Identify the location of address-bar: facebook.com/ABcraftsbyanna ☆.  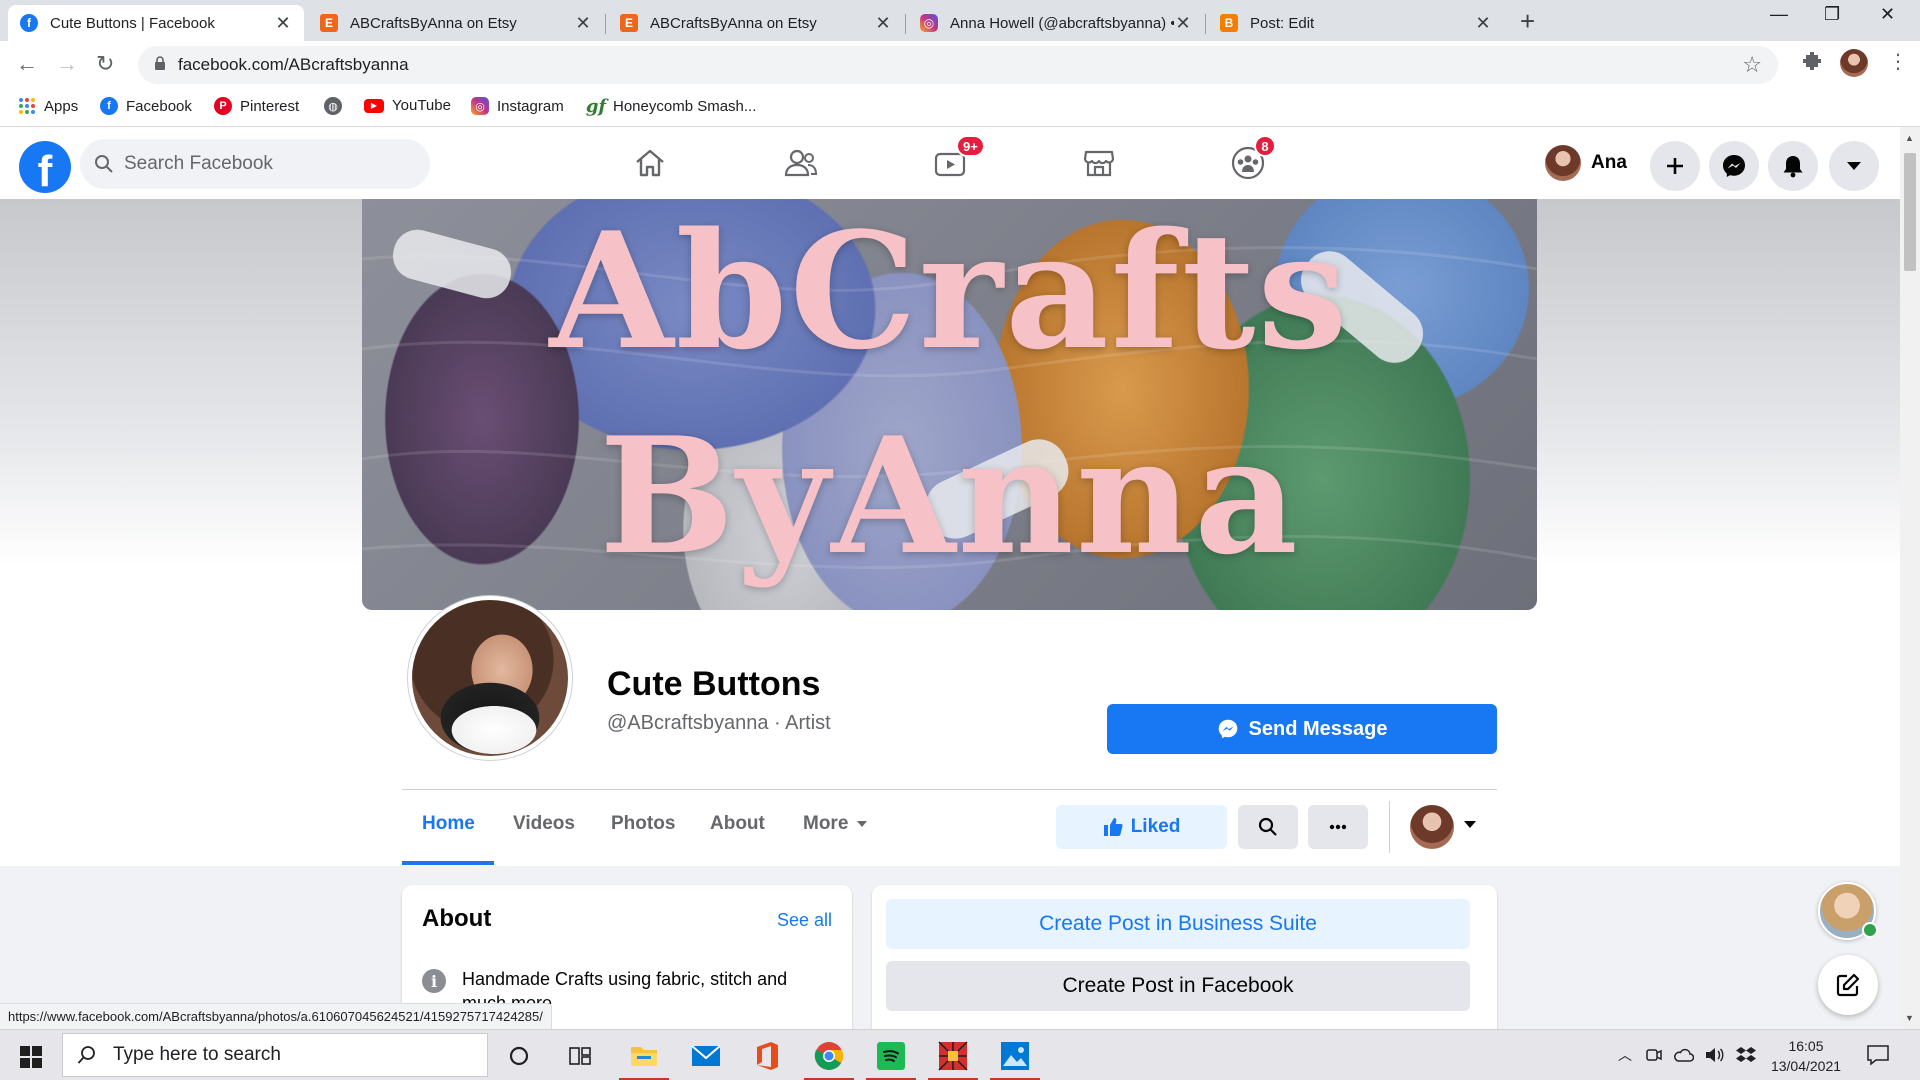
(958, 65).